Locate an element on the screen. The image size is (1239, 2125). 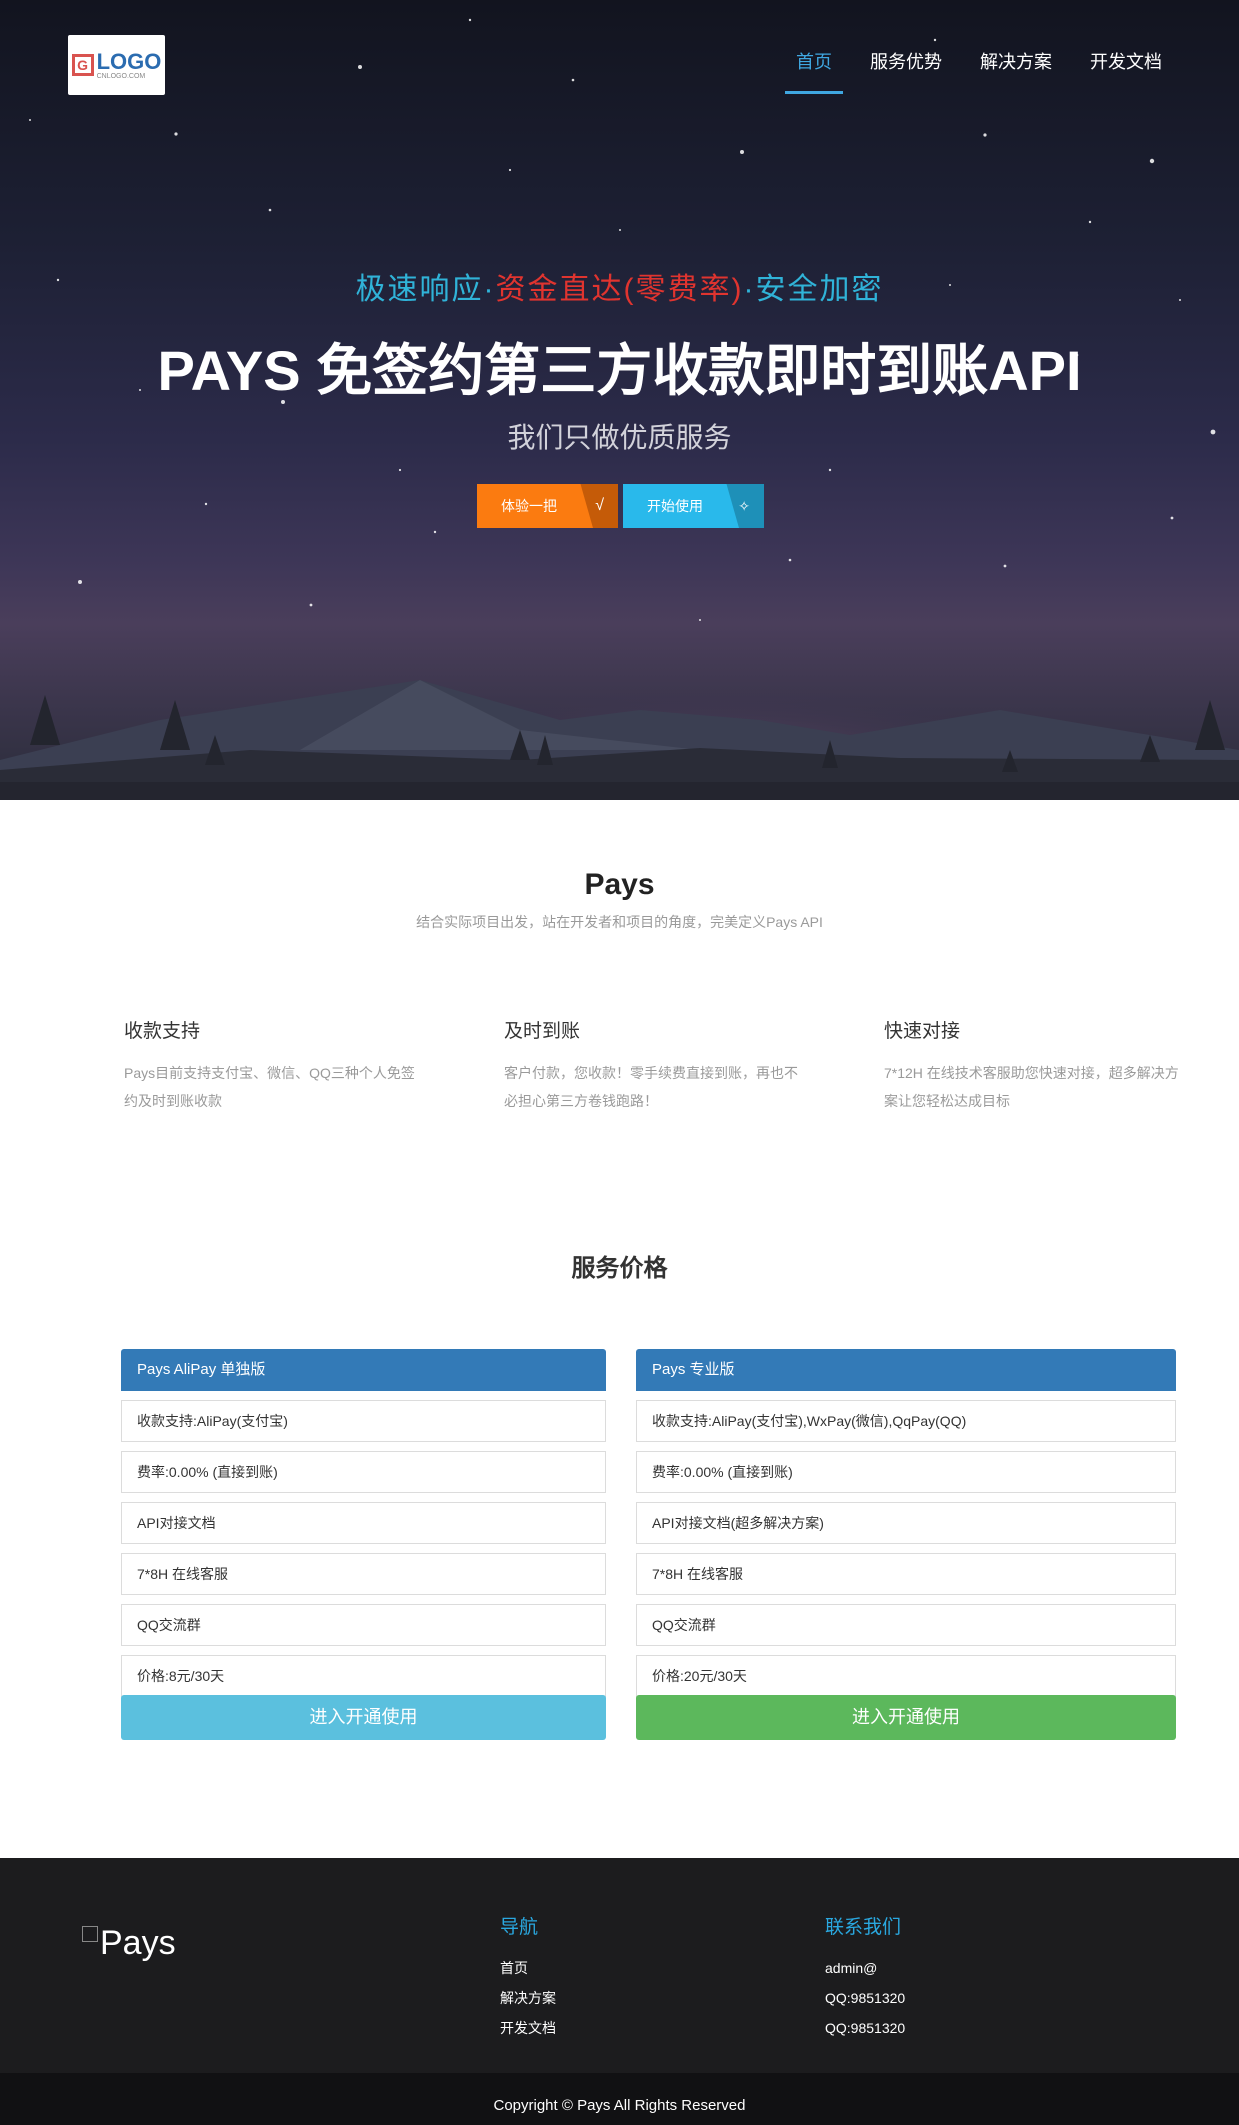
try-it-button: 体验一把 √ is located at coordinates (547, 506).